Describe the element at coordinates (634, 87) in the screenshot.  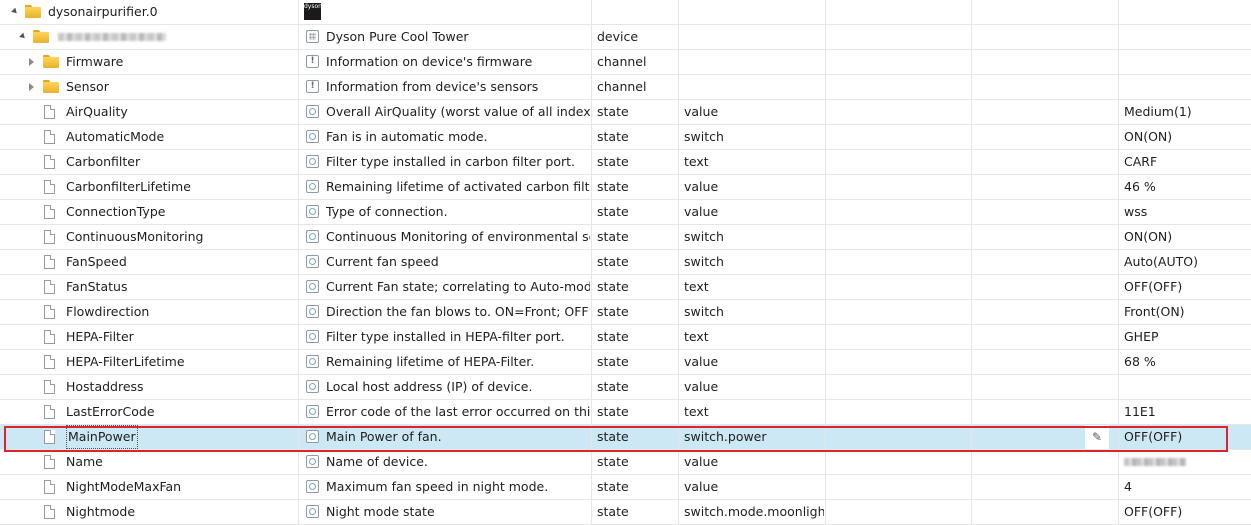
I see `channel-type: channel` at that location.